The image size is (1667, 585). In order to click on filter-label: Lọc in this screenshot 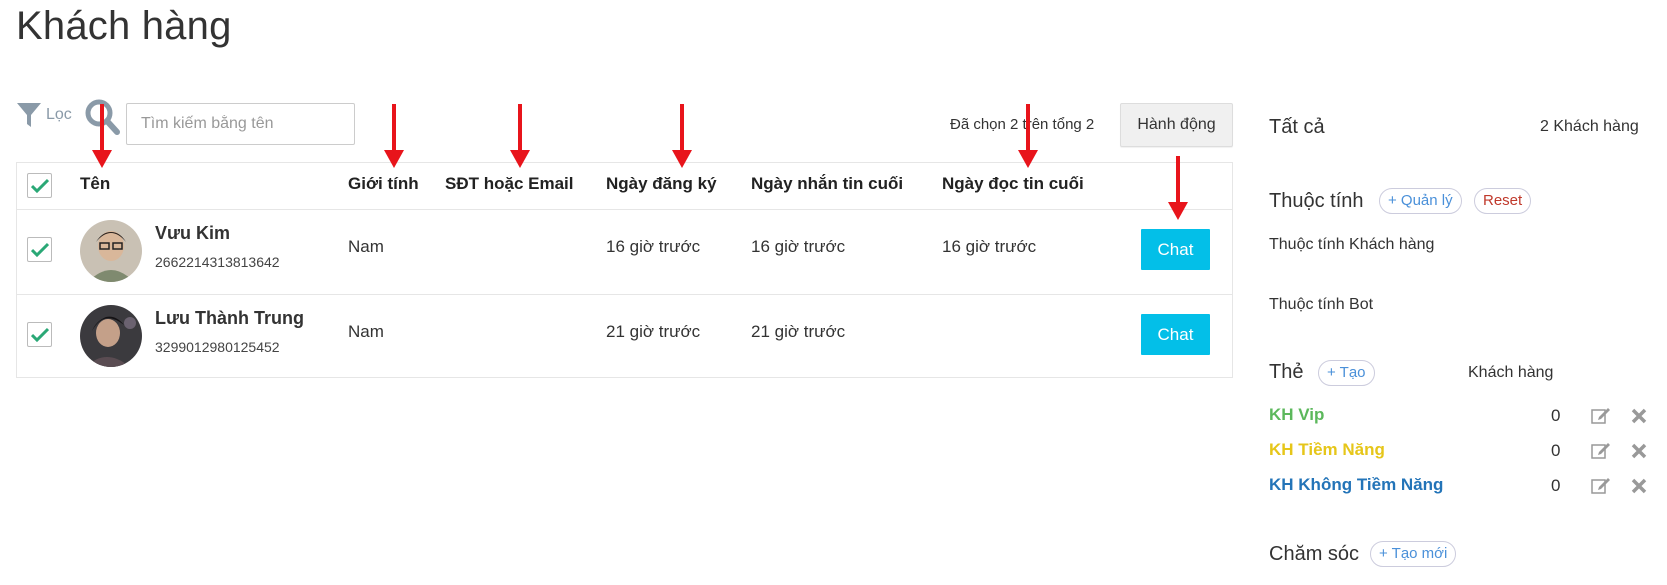, I will do `click(59, 114)`.